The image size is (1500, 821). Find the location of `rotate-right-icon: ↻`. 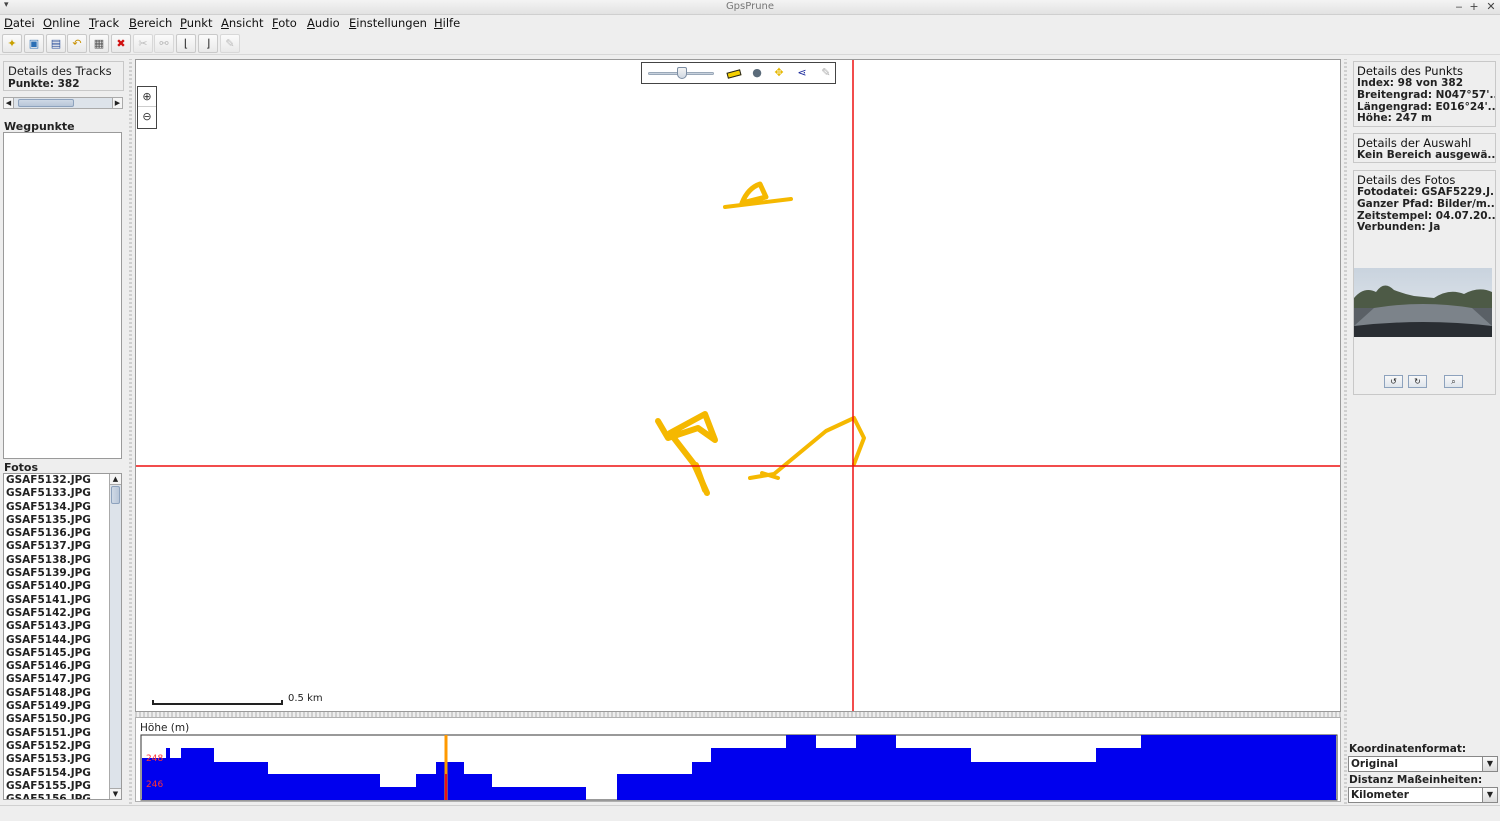

rotate-right-icon: ↻ is located at coordinates (1417, 381).